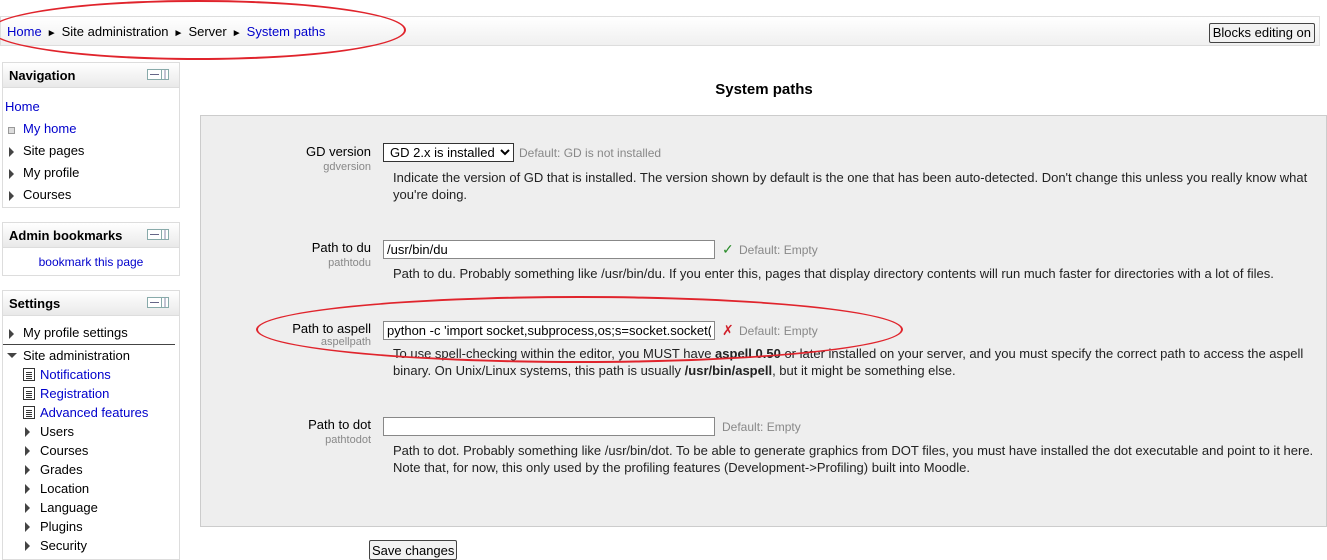  What do you see at coordinates (91, 151) in the screenshot?
I see `nav-item-site-pages: Site pages` at bounding box center [91, 151].